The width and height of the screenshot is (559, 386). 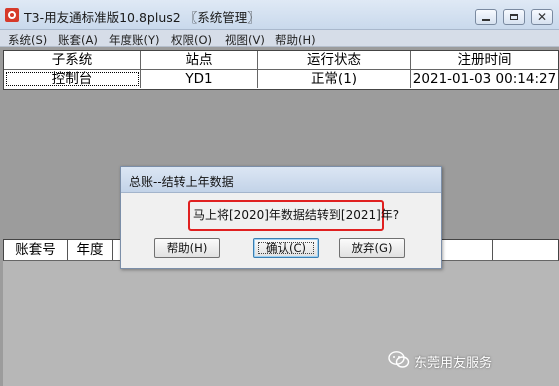 I want to click on cell-subsystem: 控制台, so click(x=72, y=79).